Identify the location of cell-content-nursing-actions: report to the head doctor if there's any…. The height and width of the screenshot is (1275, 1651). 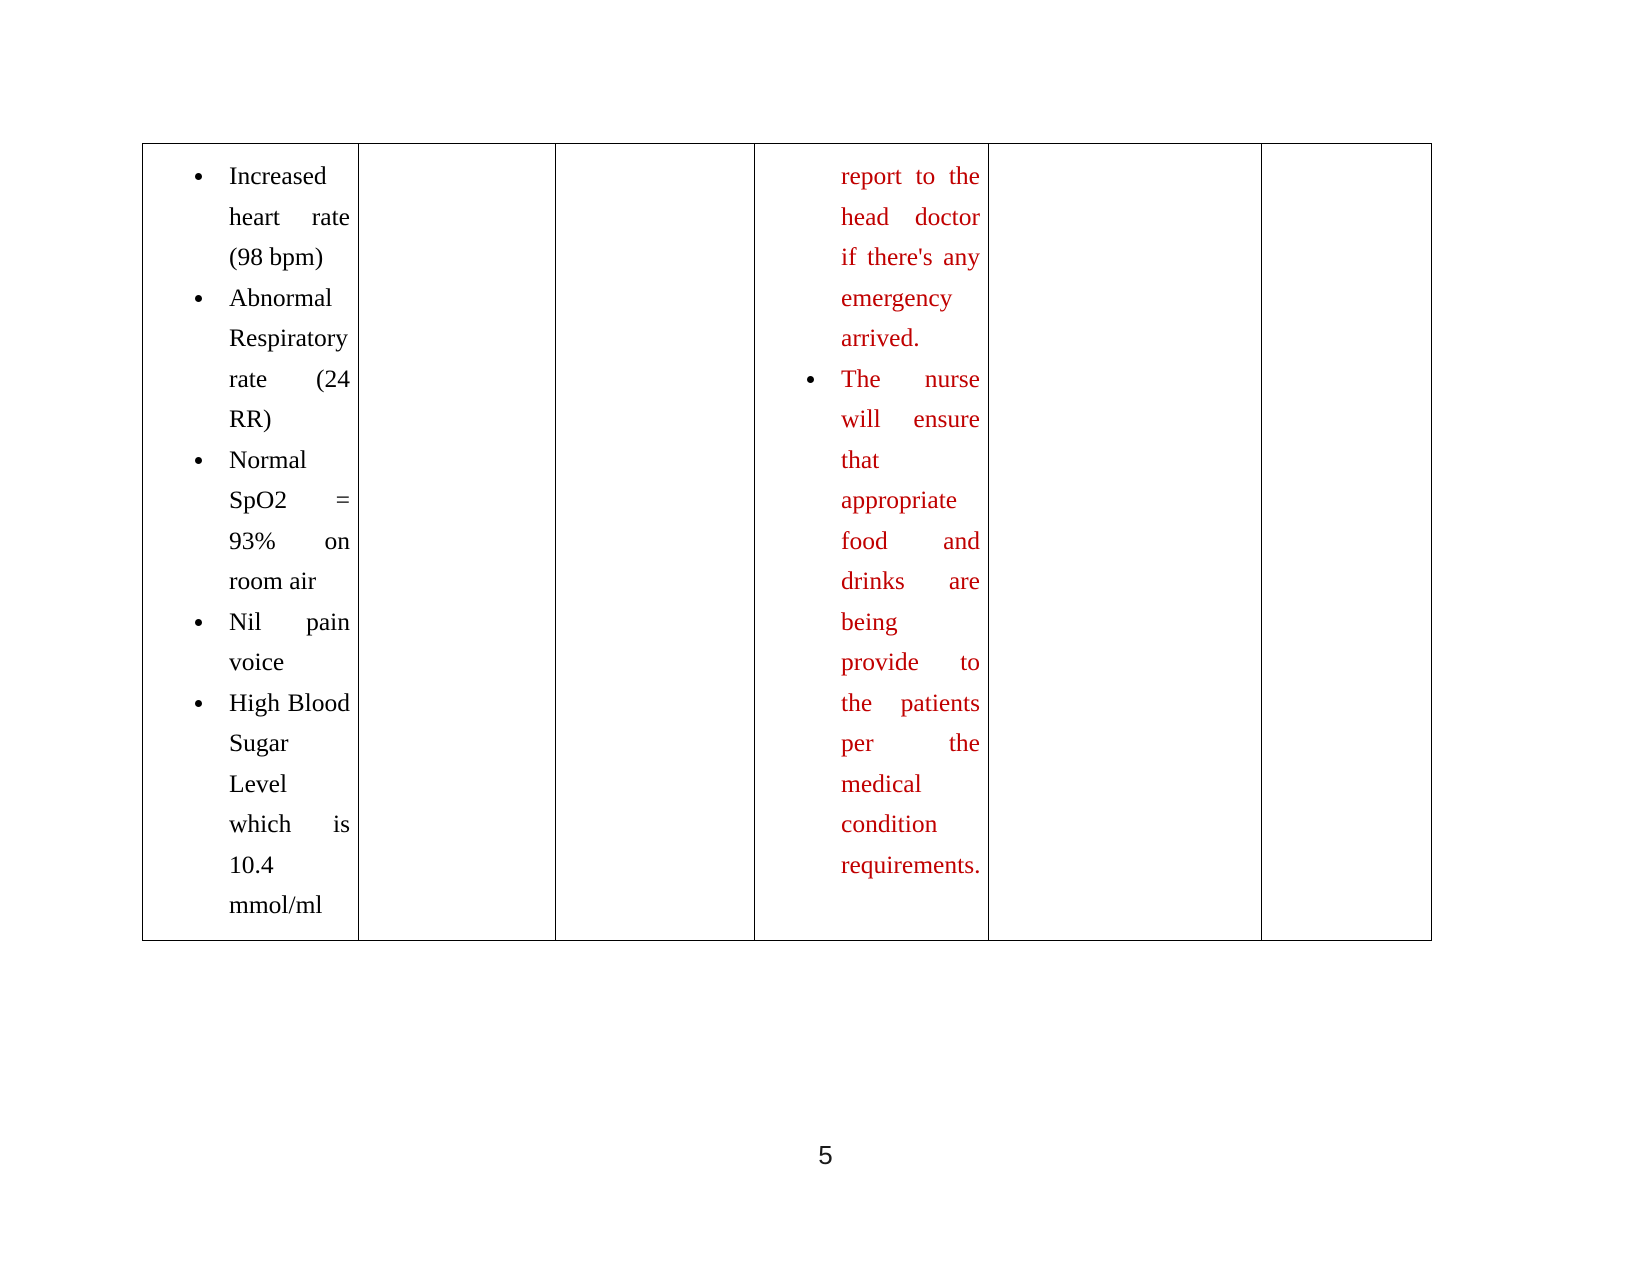
(871, 521).